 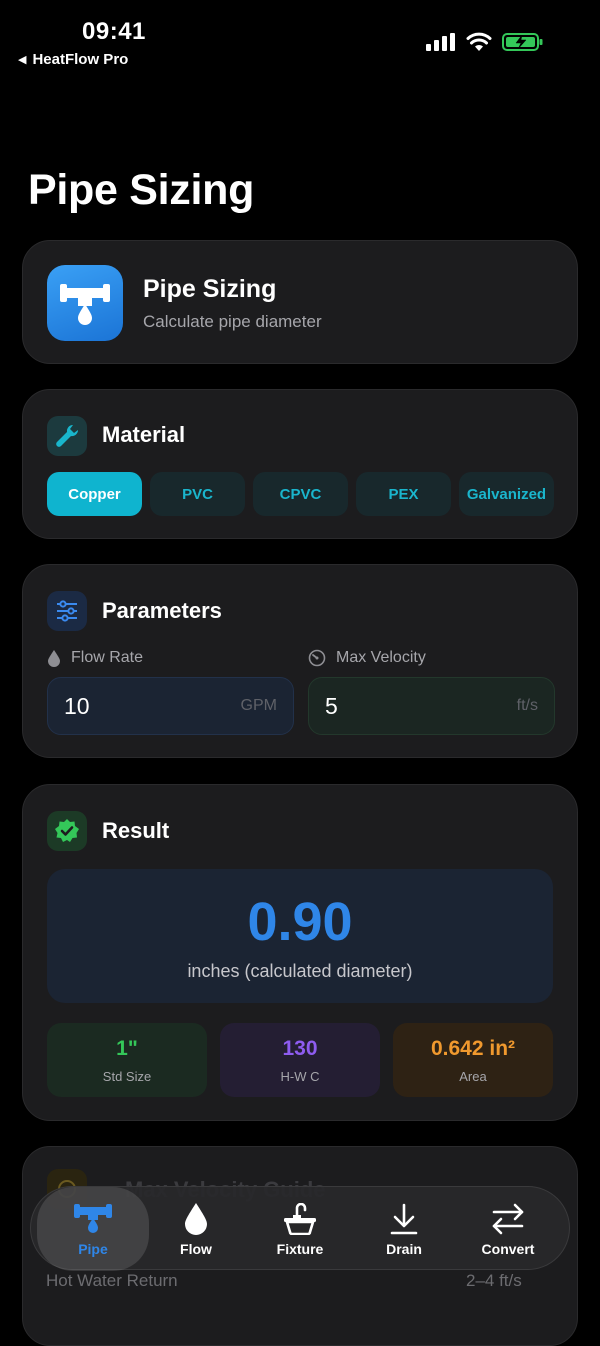 I want to click on max-velocity-field: 5 ft/s, so click(x=431, y=706).